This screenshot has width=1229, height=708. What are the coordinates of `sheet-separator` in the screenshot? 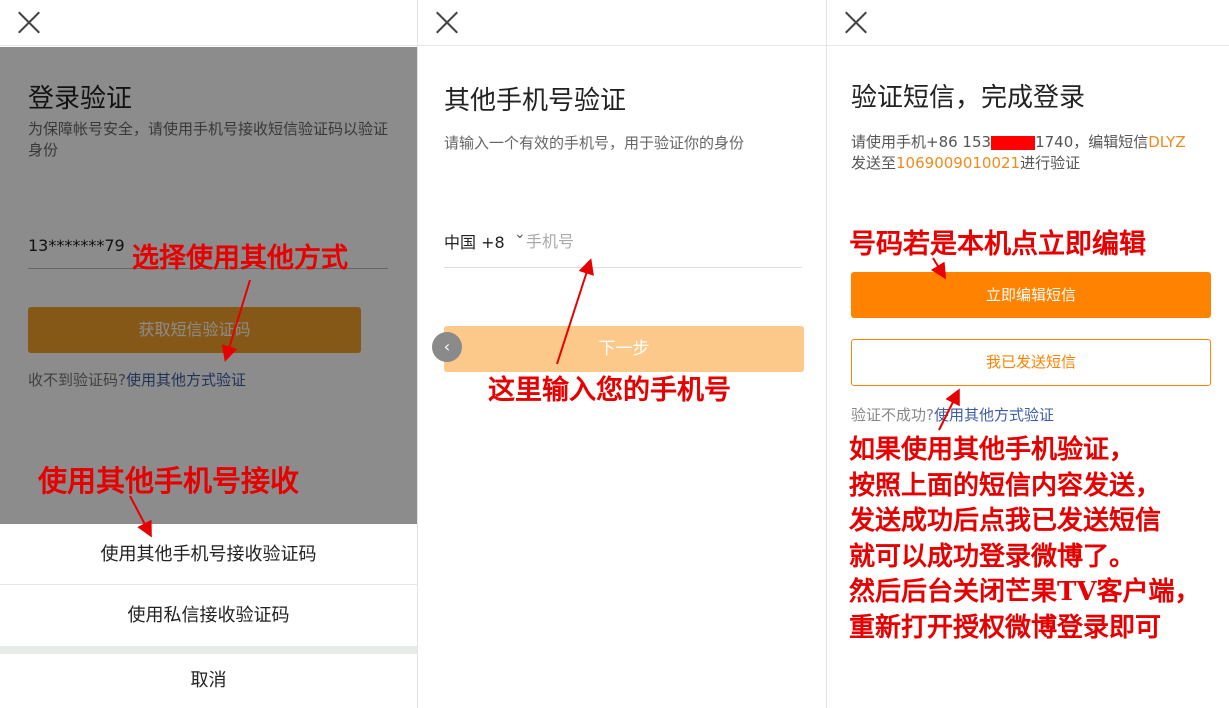 It's located at (208, 650).